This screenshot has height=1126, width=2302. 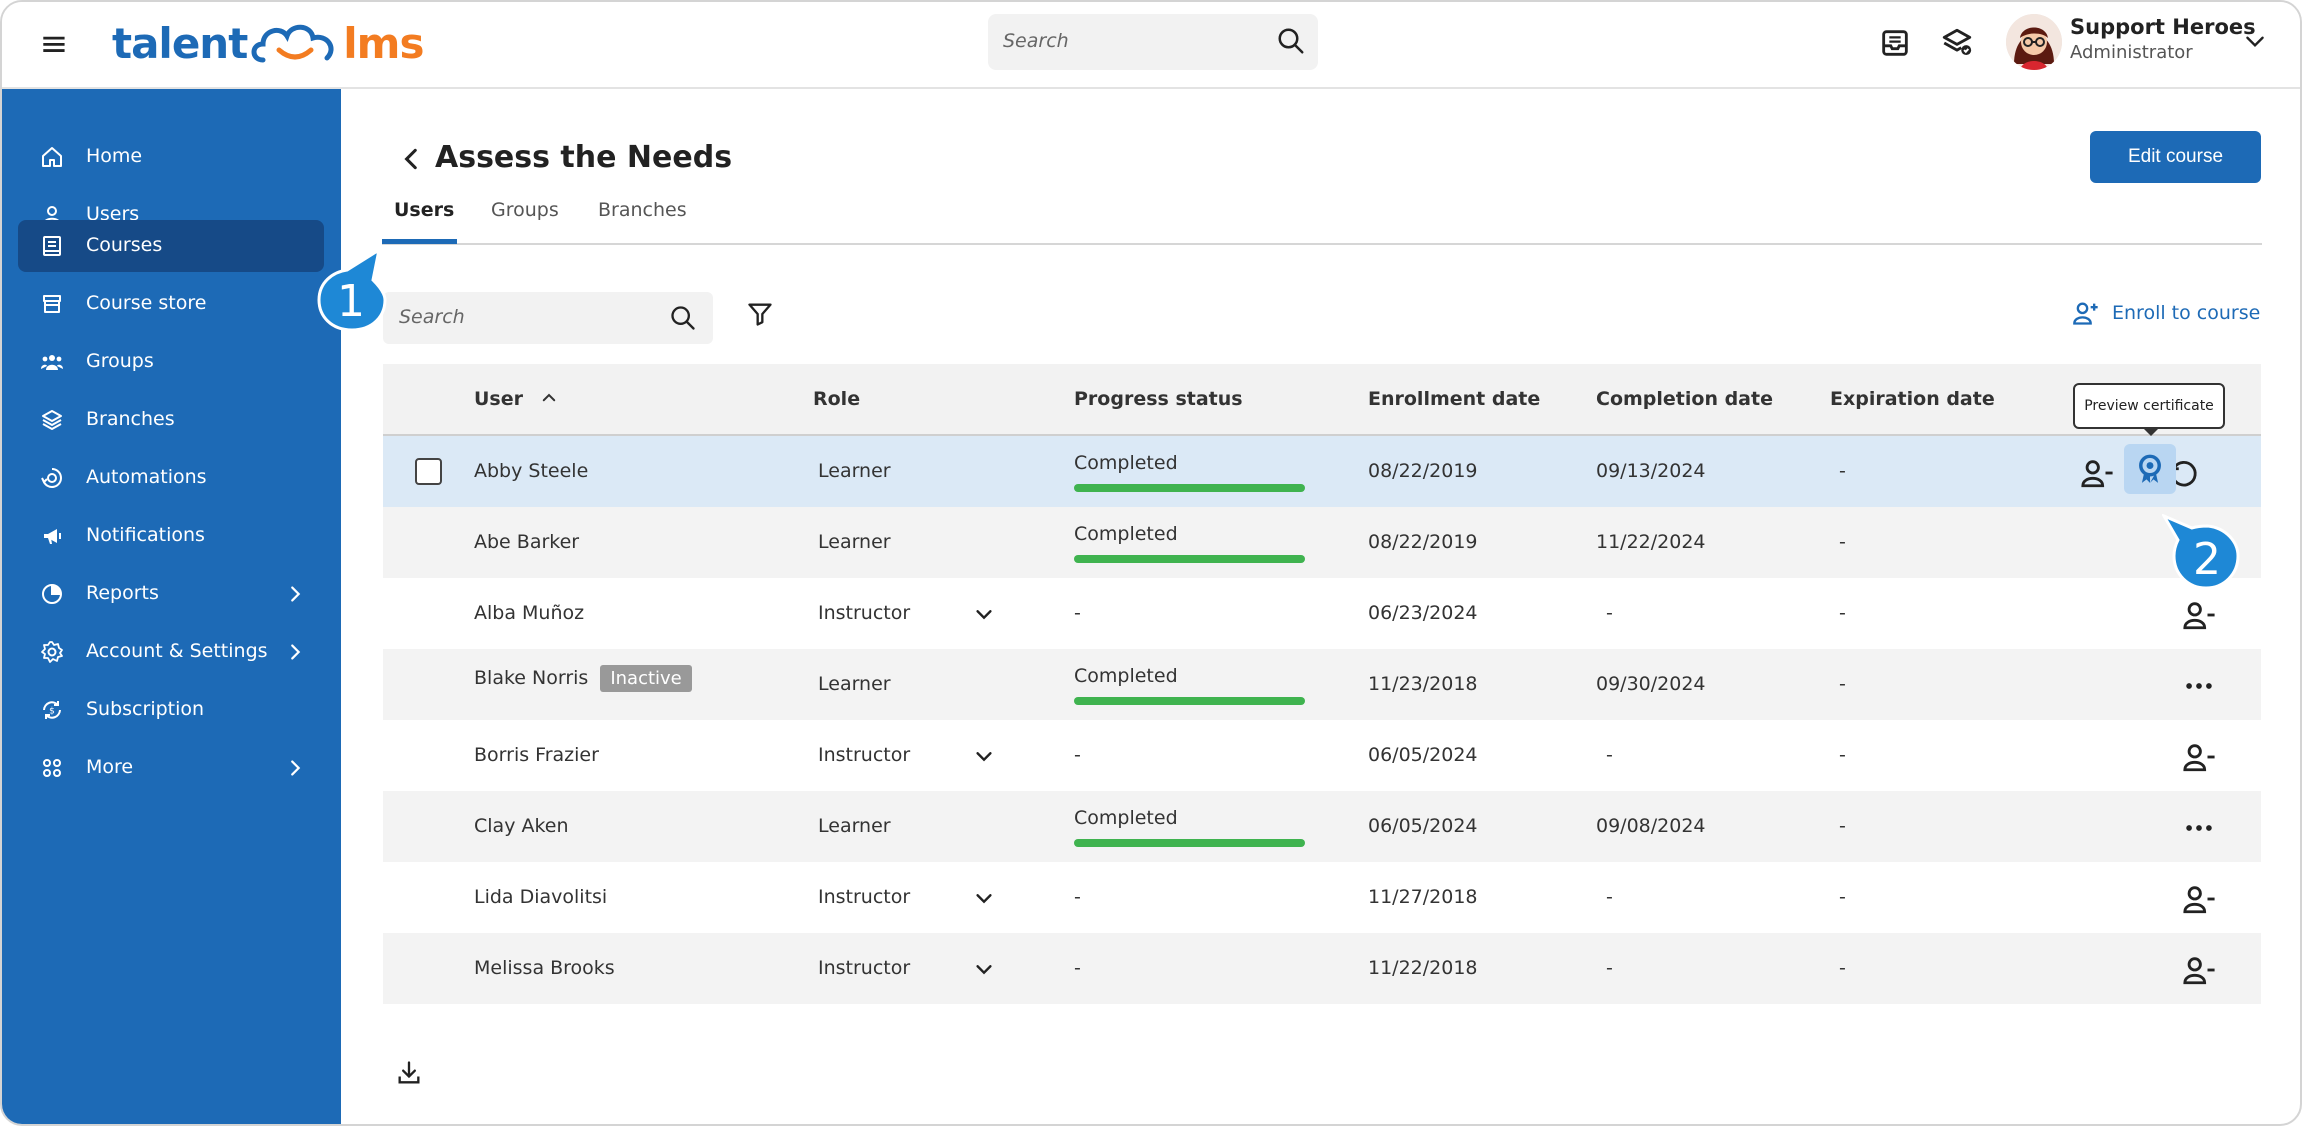 I want to click on cloud-smile-icon, so click(x=292, y=43).